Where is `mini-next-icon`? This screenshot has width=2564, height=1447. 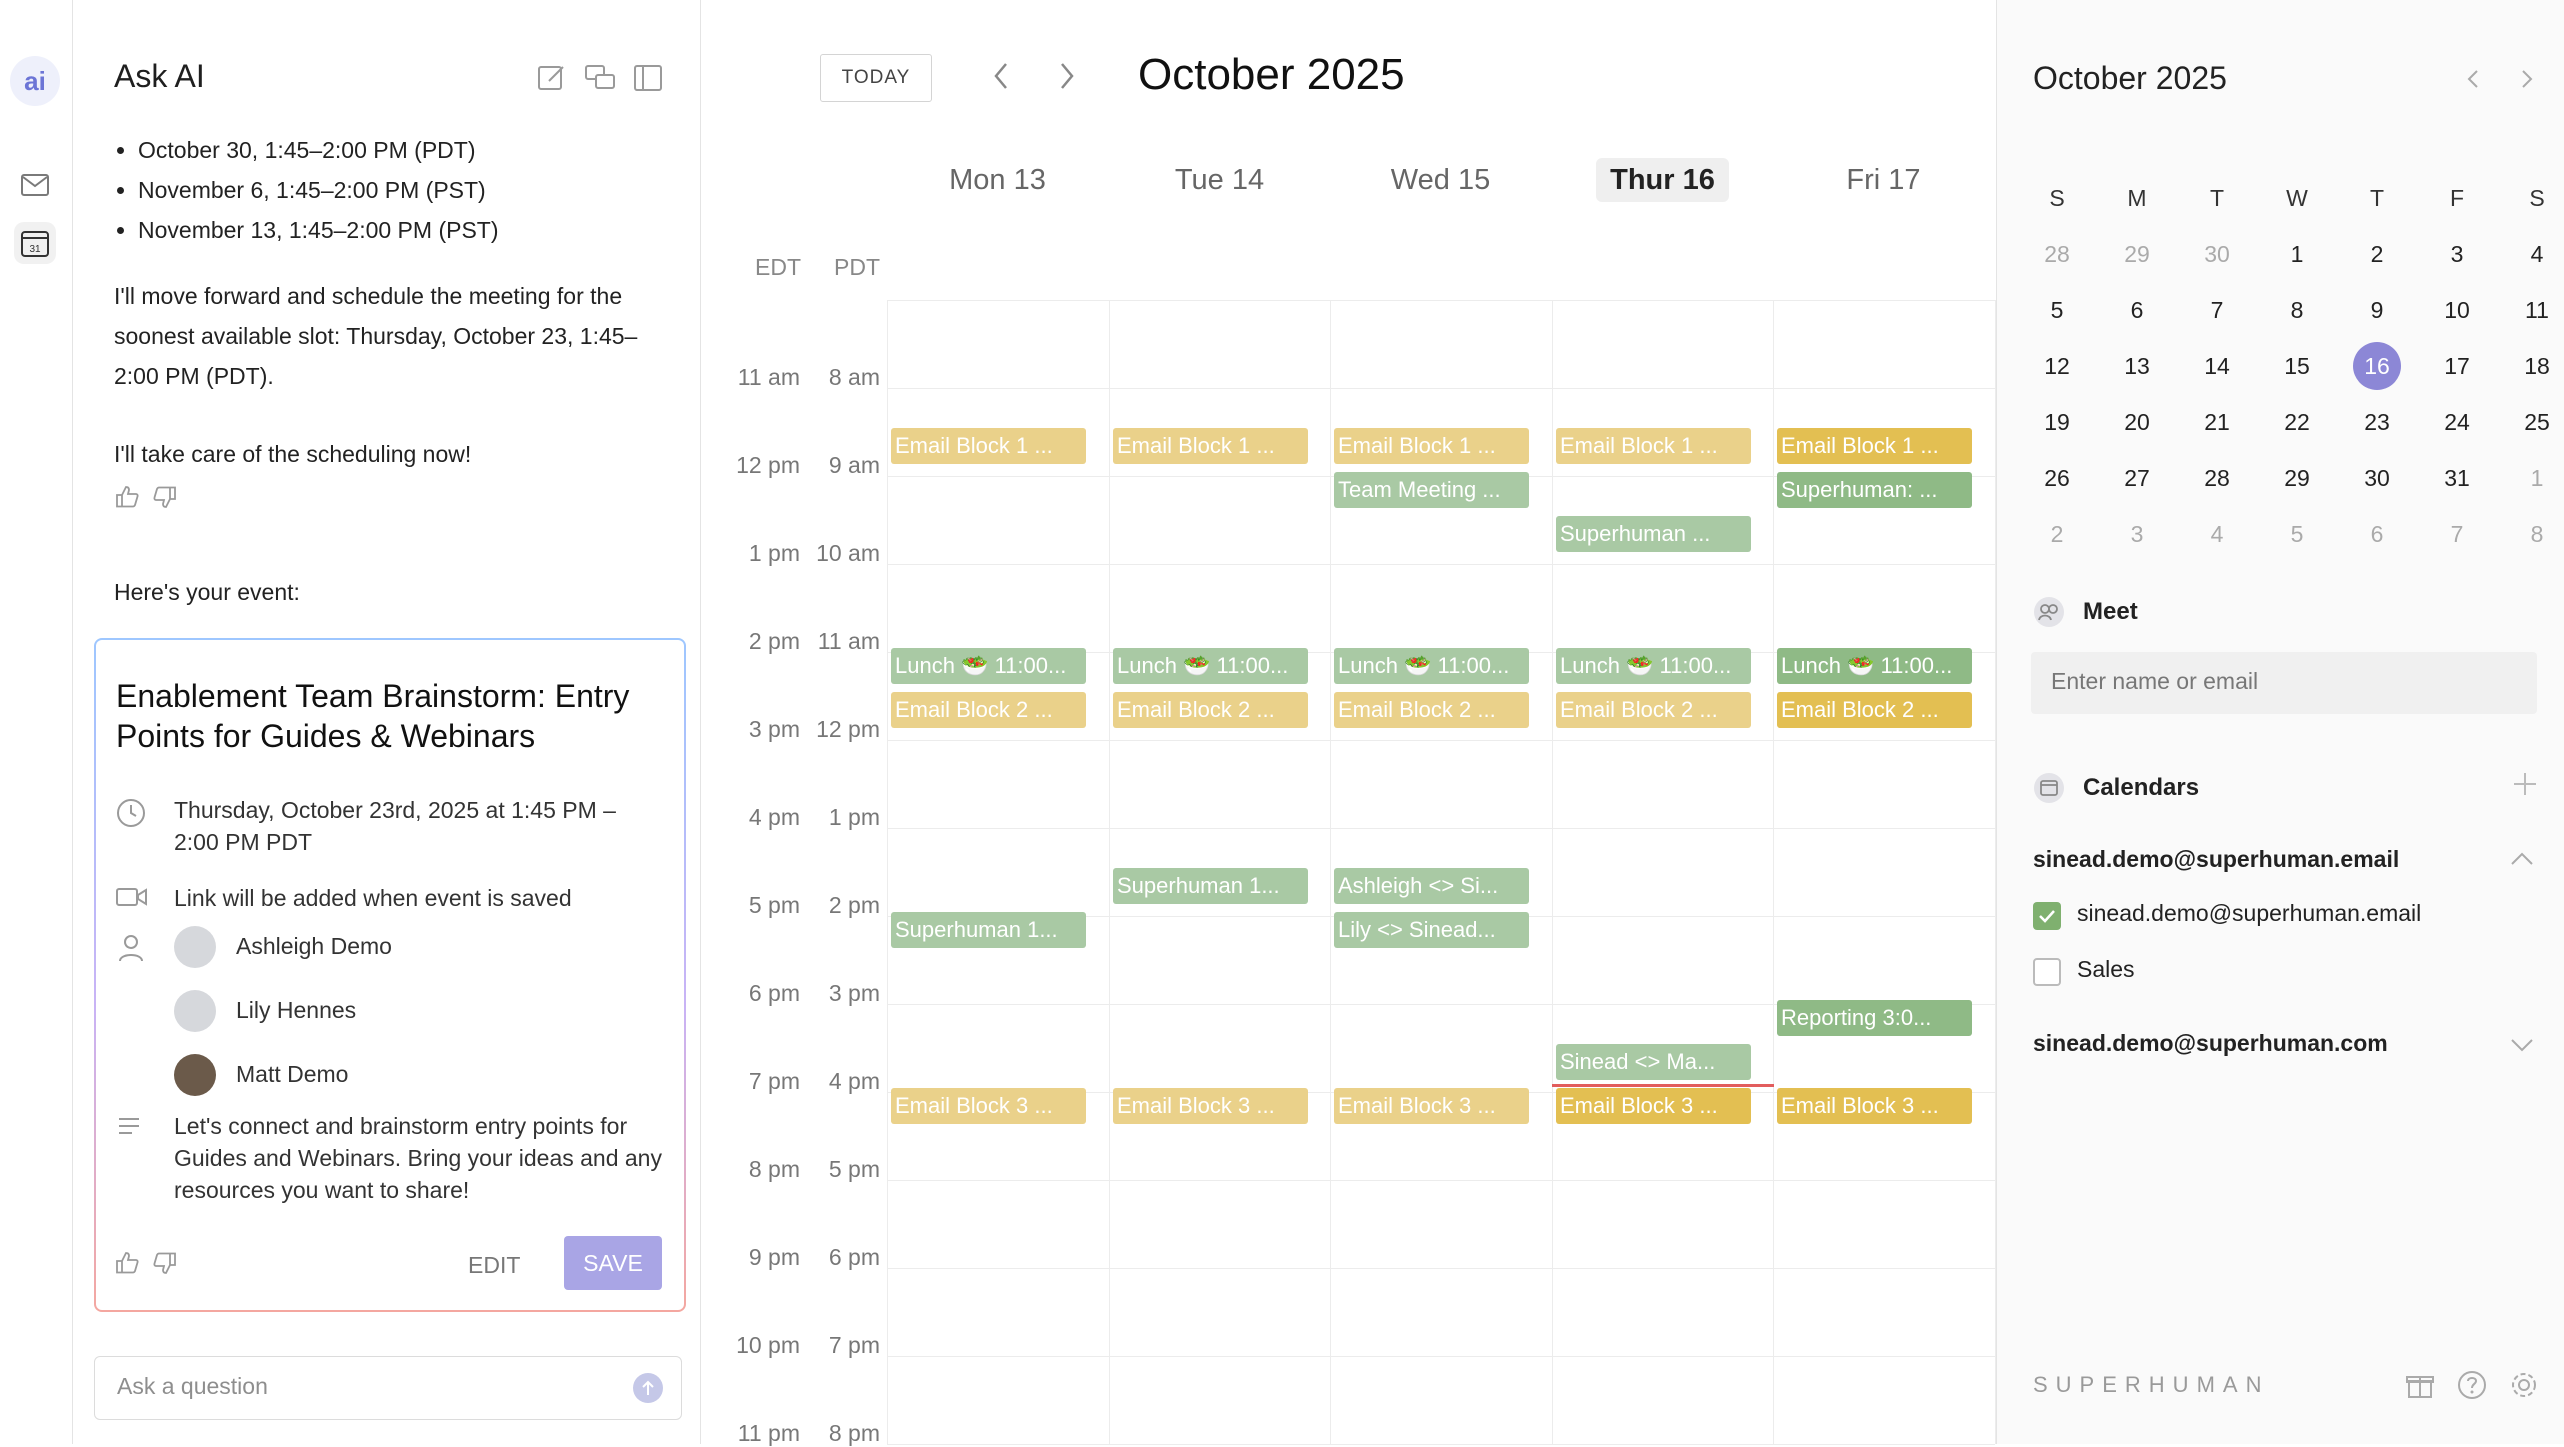 mini-next-icon is located at coordinates (2527, 81).